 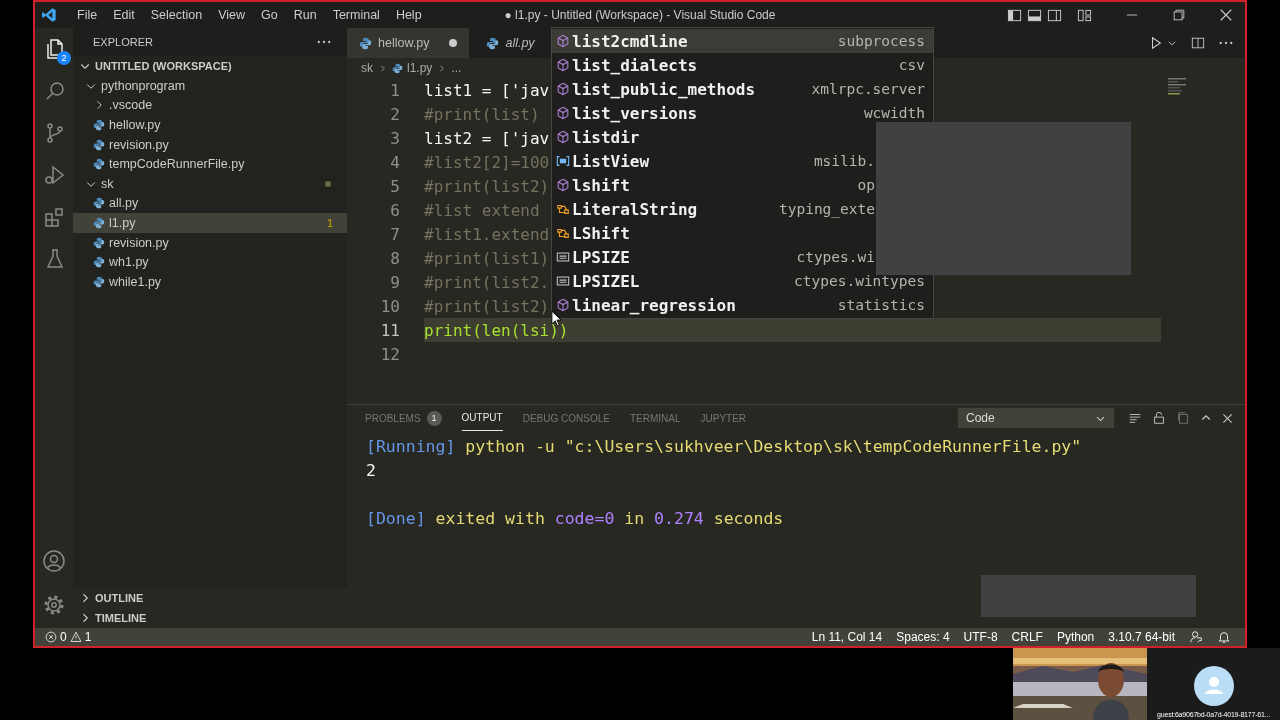 I want to click on suggestion-item: listdir, so click(x=742, y=137).